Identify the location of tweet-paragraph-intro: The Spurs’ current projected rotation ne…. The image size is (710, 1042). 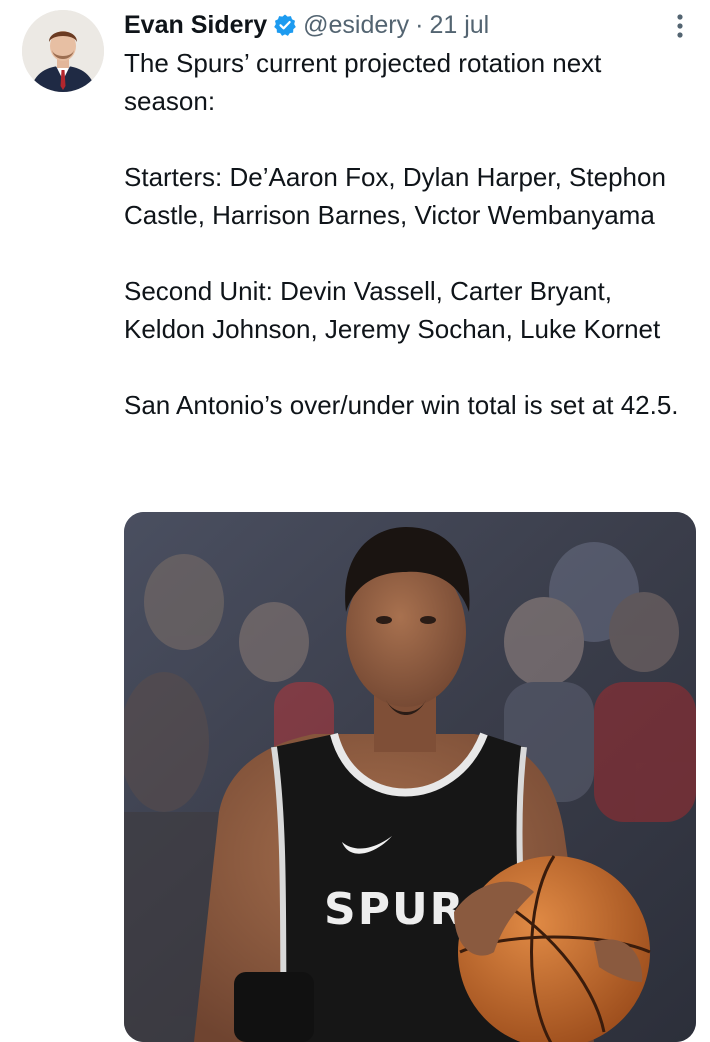
(363, 82).